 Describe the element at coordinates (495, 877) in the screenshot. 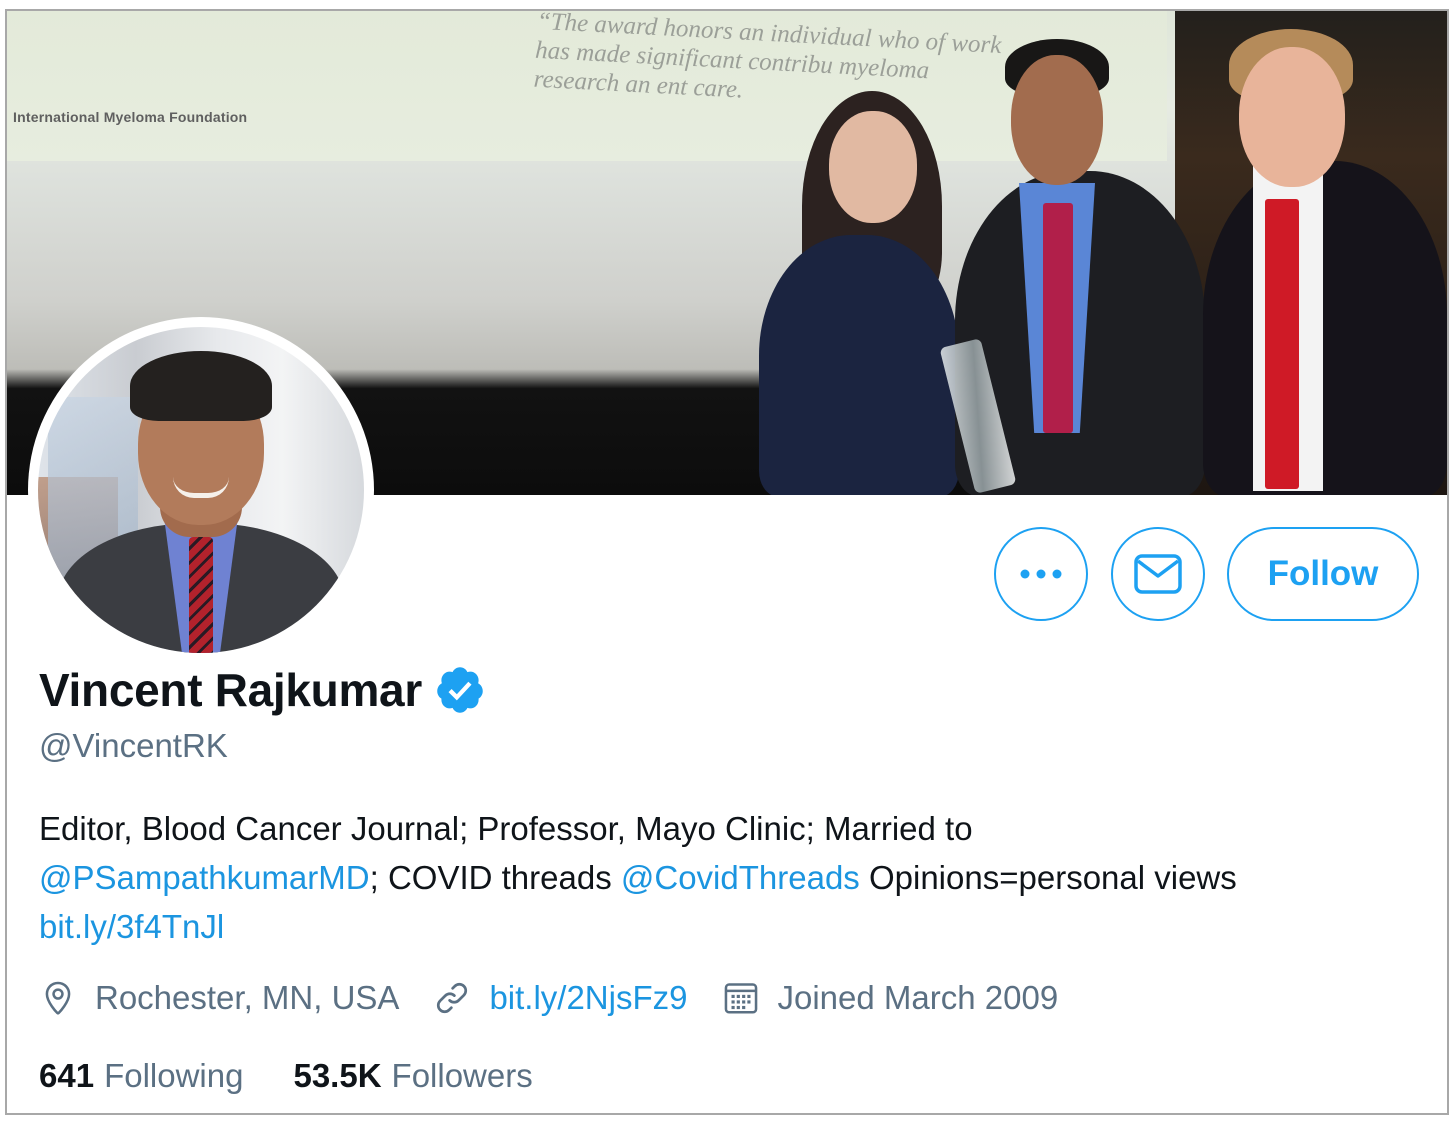

I see `bio-text-2: ; COVID threads` at that location.